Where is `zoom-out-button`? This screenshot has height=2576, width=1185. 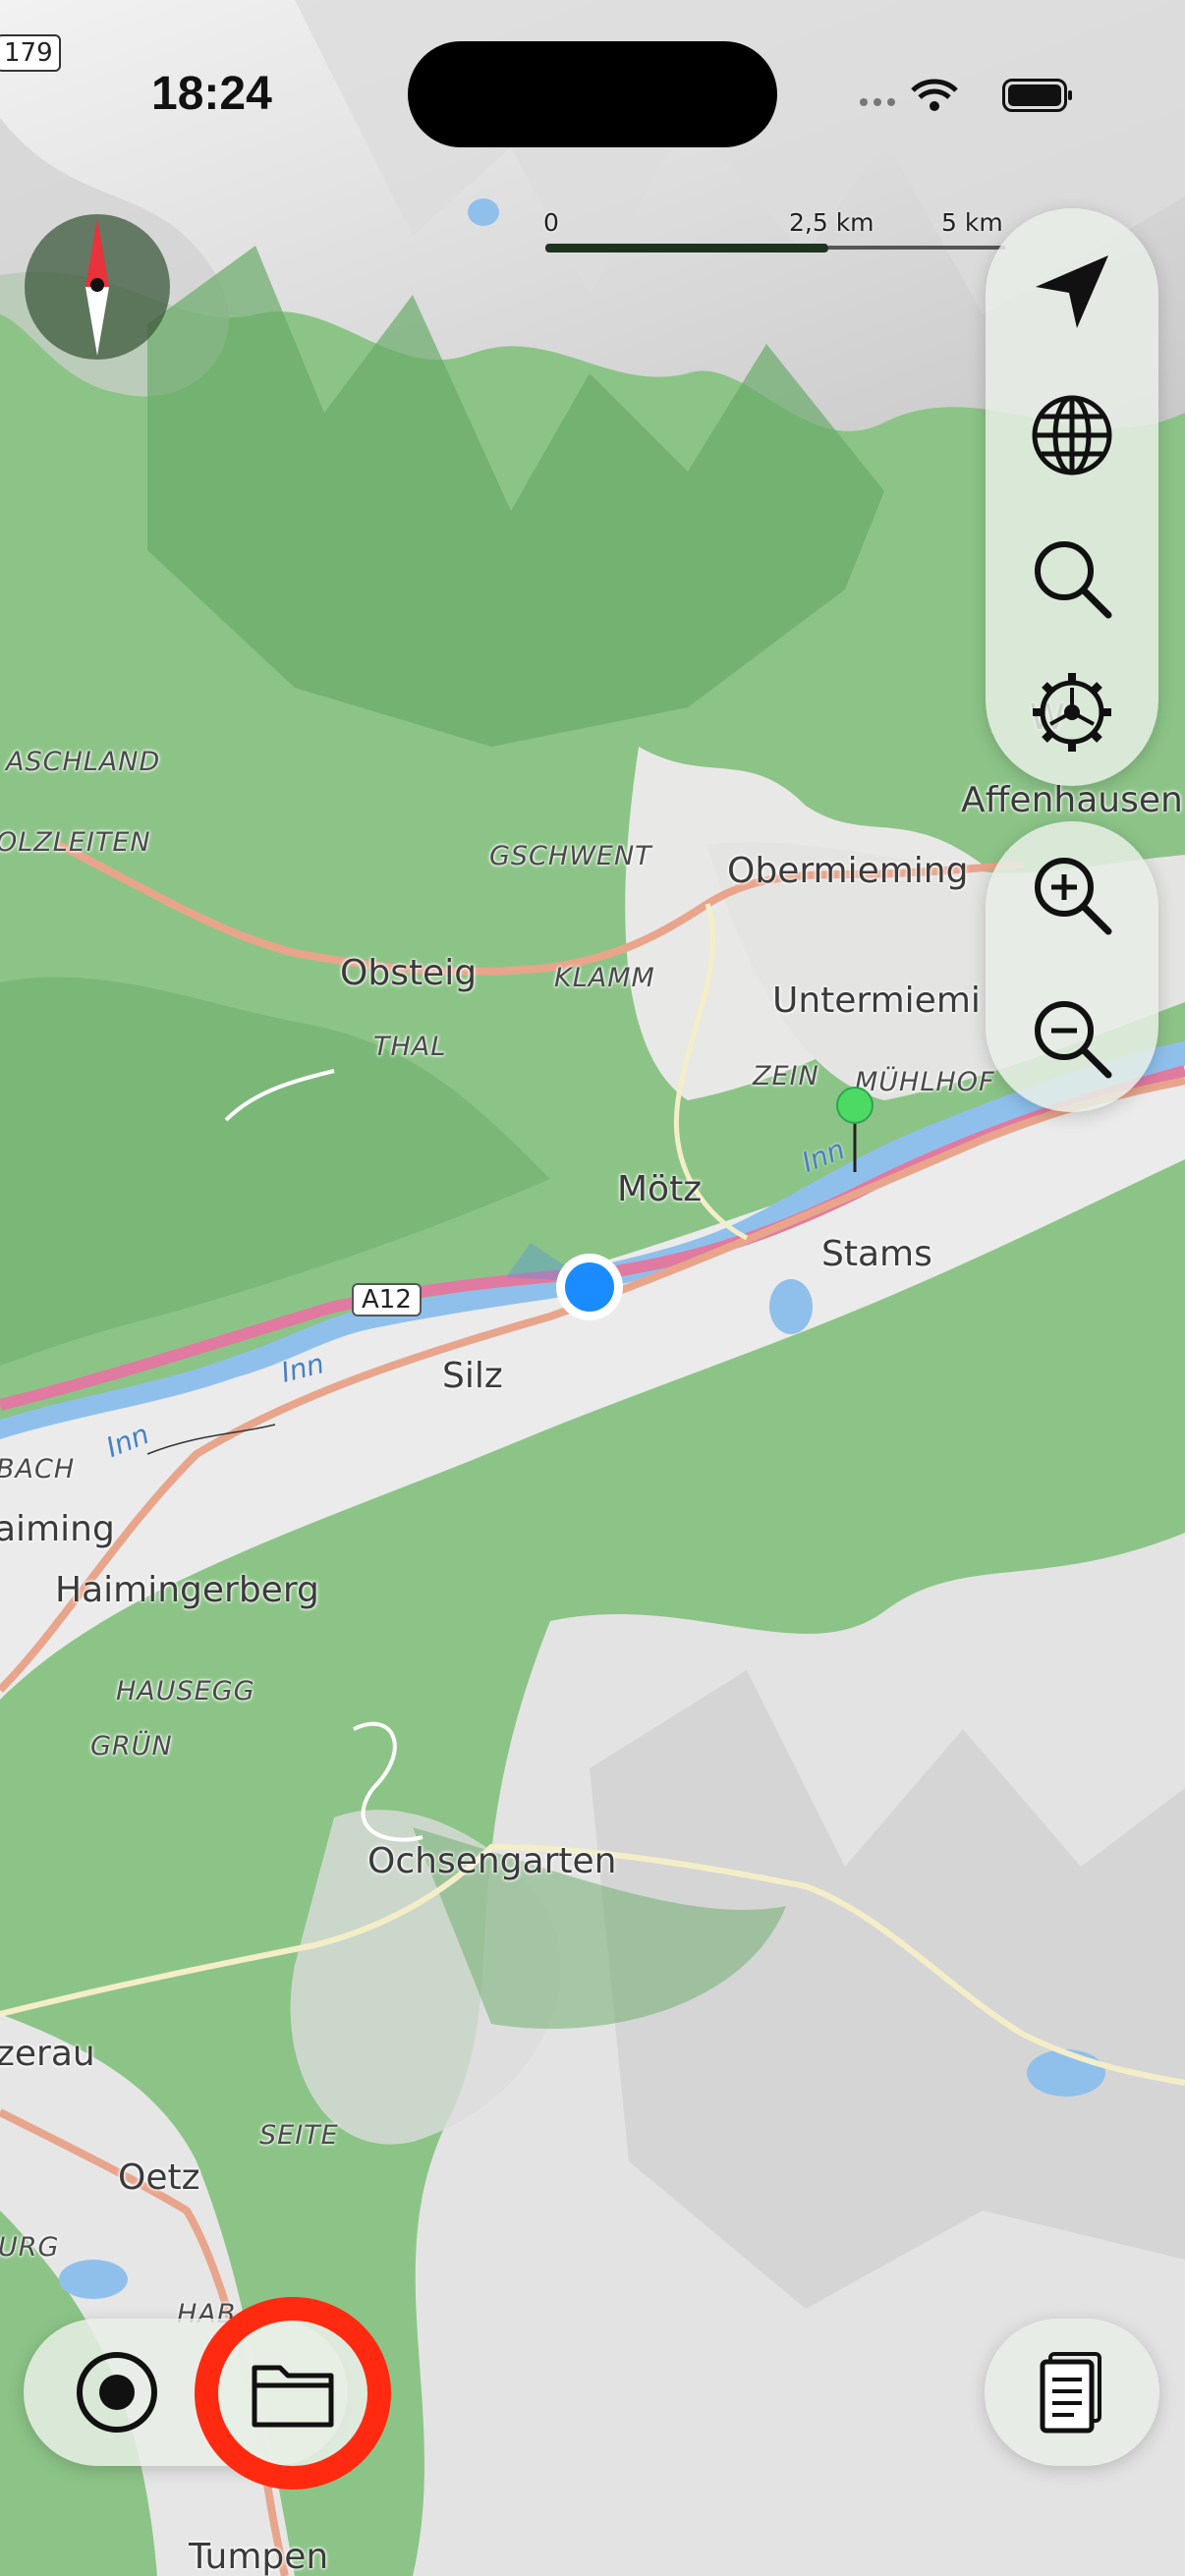
zoom-out-button is located at coordinates (1072, 1038).